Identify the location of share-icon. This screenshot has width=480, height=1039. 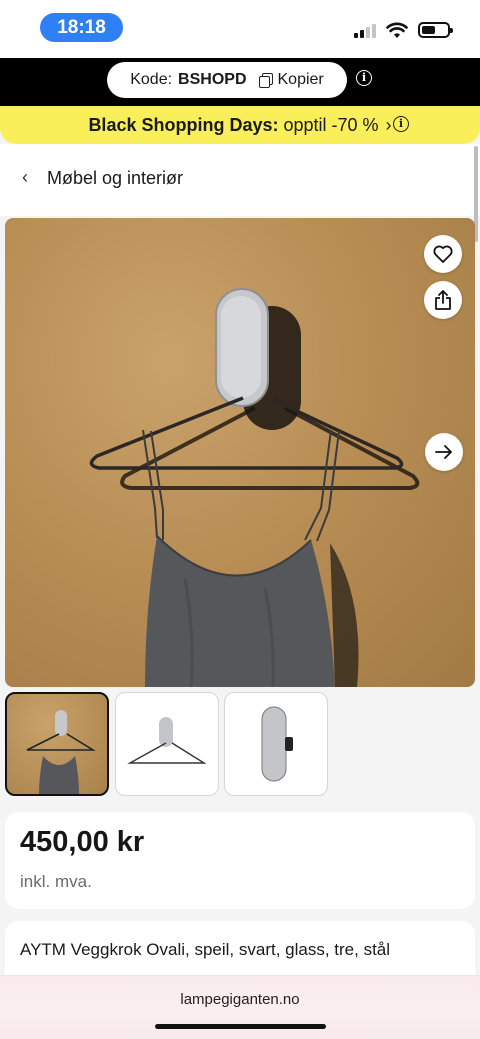
(443, 300).